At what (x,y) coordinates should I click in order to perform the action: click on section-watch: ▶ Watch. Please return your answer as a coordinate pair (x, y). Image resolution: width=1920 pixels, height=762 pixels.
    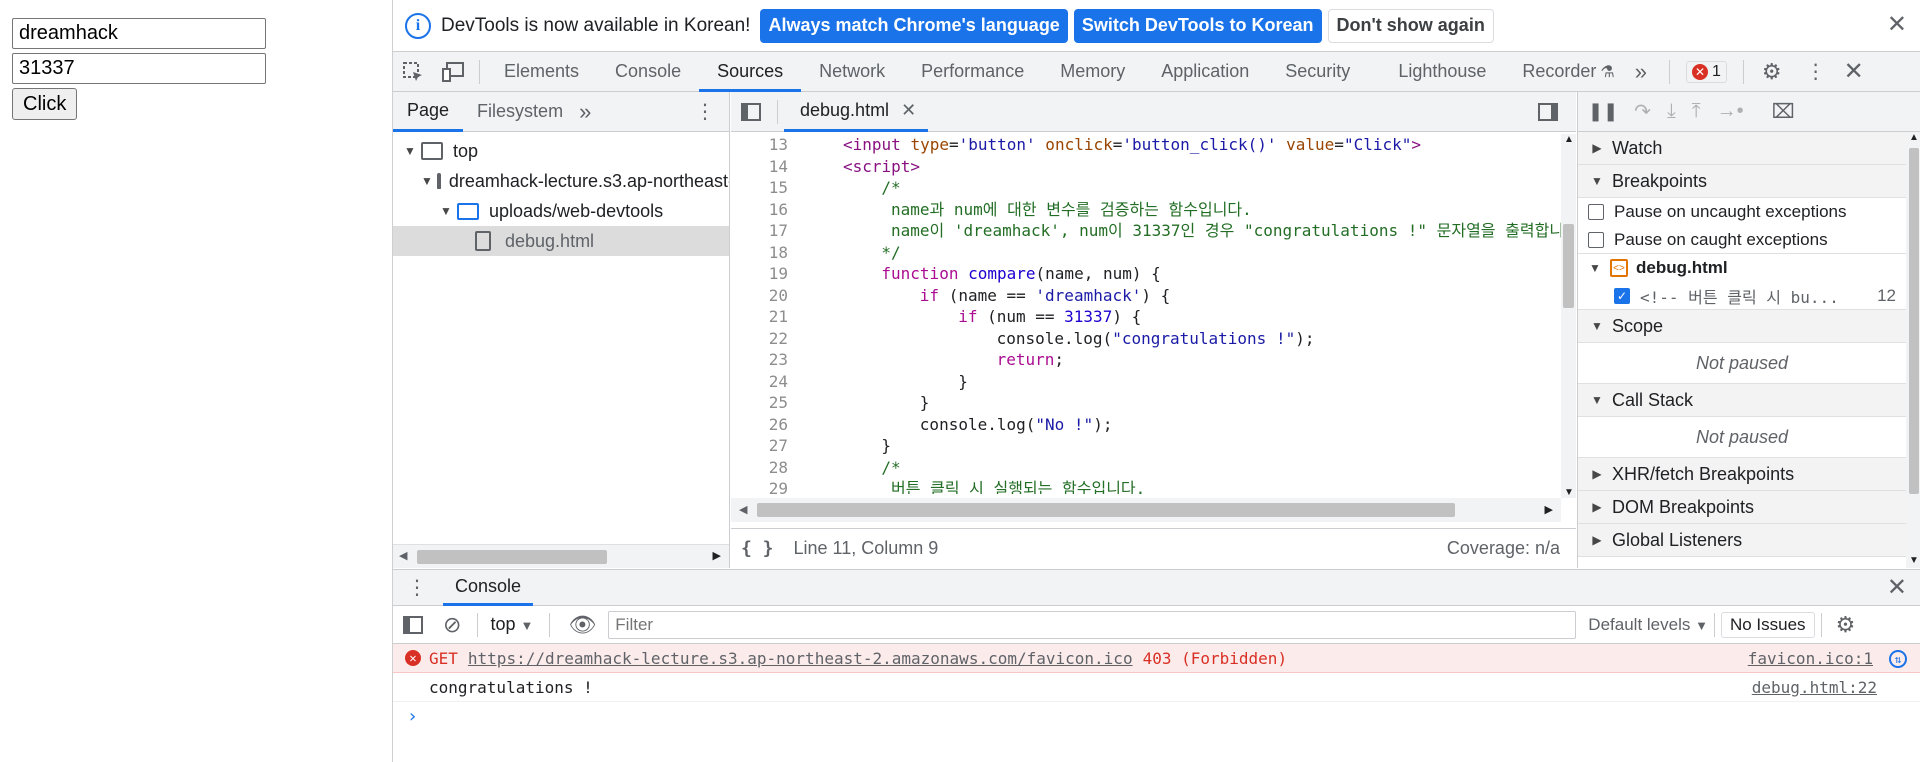
    Looking at the image, I should click on (1742, 148).